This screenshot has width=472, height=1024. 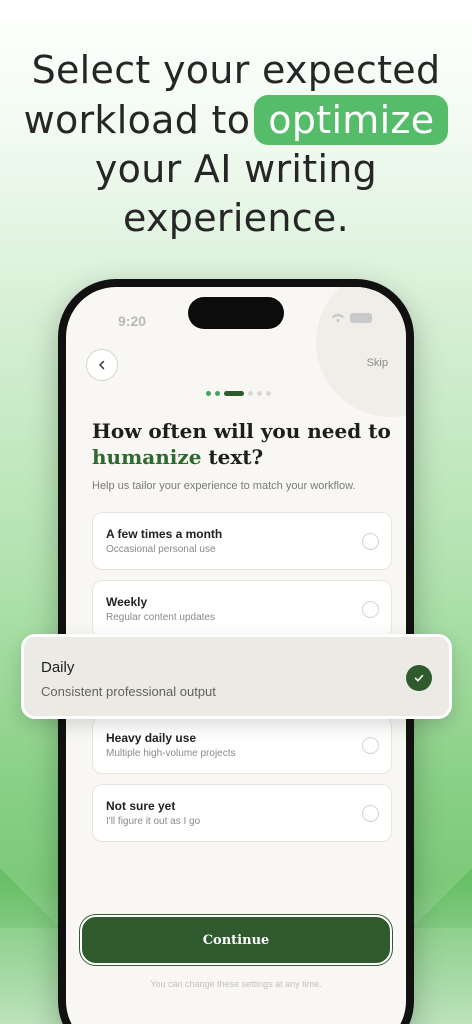 What do you see at coordinates (137, 120) in the screenshot?
I see `headline-line-2-text: workload to` at bounding box center [137, 120].